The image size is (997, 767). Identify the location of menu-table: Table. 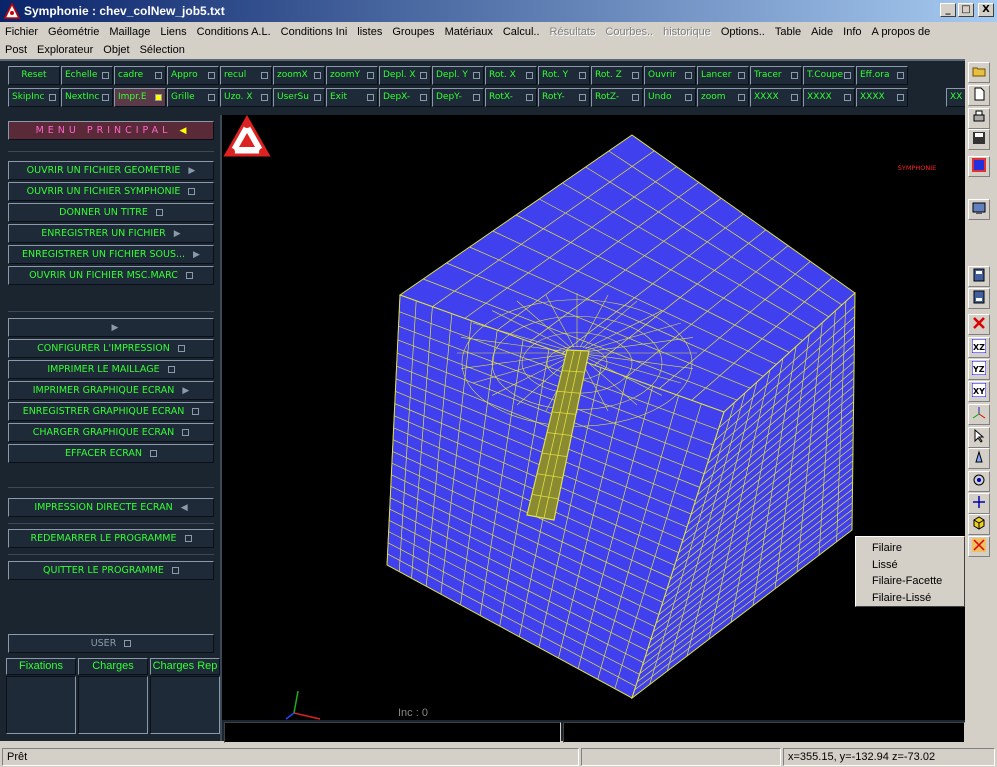
(788, 32).